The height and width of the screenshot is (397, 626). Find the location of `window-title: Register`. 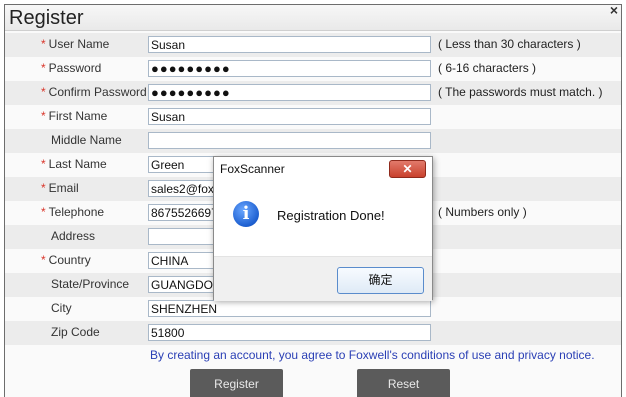

window-title: Register is located at coordinates (46, 18).